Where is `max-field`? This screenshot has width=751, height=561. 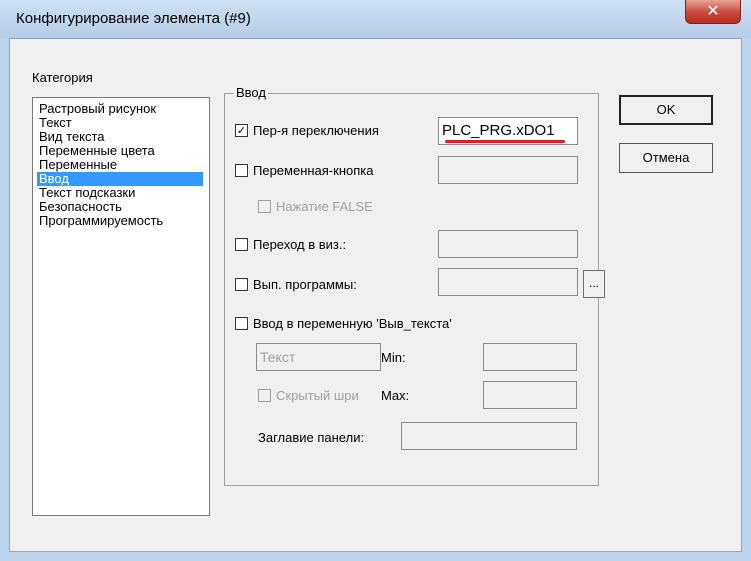 max-field is located at coordinates (530, 395).